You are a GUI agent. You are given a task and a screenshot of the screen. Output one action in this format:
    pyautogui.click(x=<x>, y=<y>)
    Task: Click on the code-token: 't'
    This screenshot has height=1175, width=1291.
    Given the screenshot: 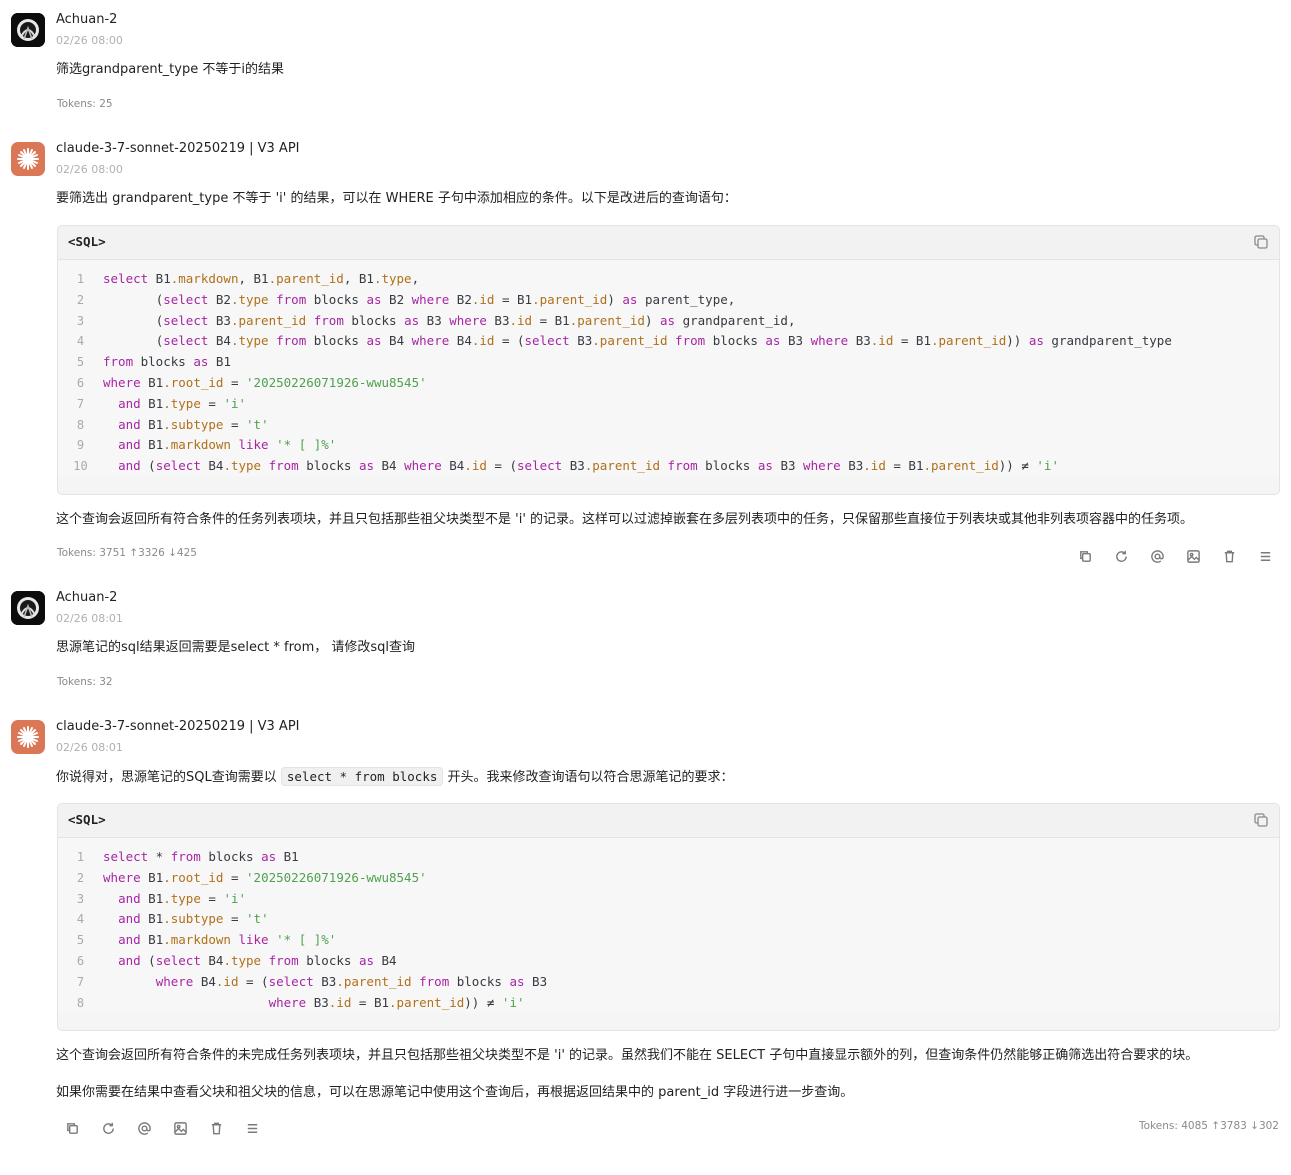 What is the action you would take?
    pyautogui.click(x=257, y=919)
    